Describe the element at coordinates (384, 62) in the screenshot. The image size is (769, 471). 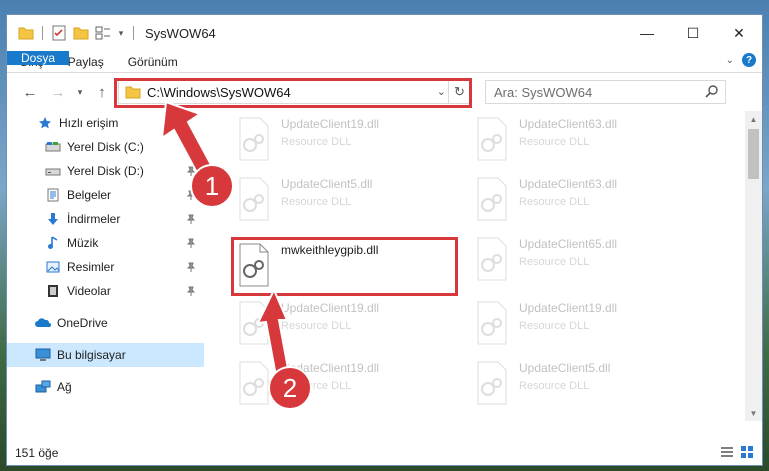
I see `ribbon-tabs: Dosya Giriş Paylaş Görünüm ⌄ ?` at that location.